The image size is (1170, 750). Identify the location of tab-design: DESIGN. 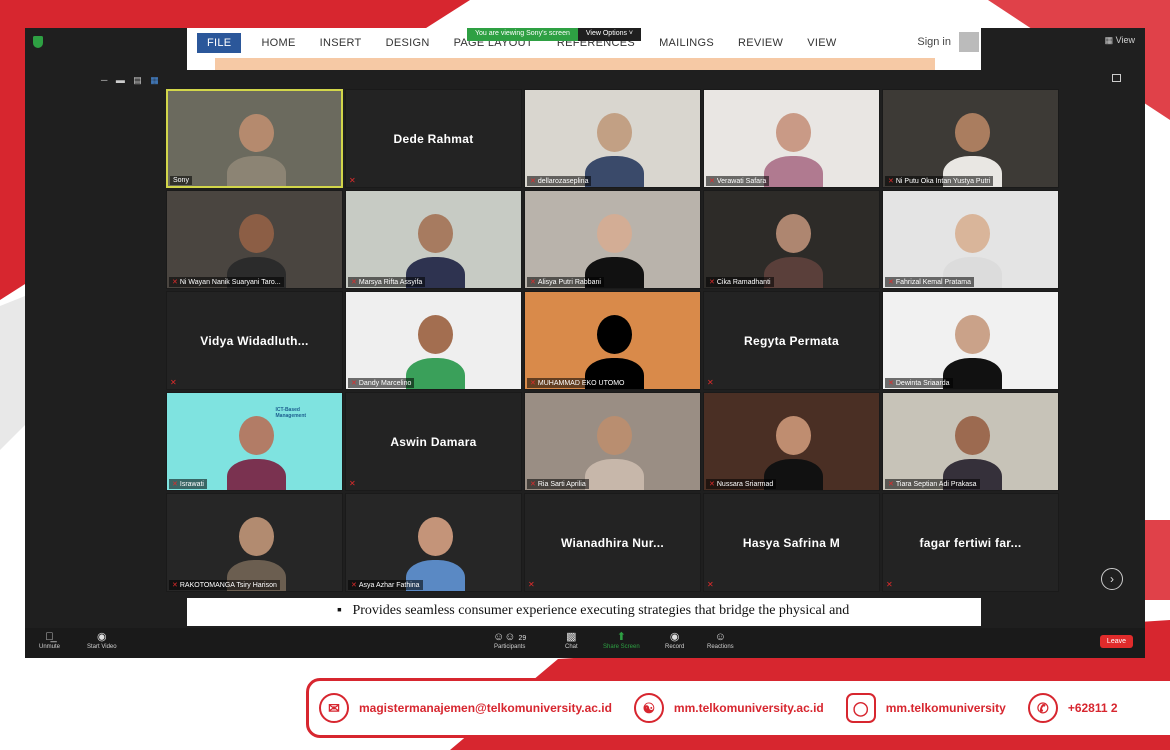
(408, 43).